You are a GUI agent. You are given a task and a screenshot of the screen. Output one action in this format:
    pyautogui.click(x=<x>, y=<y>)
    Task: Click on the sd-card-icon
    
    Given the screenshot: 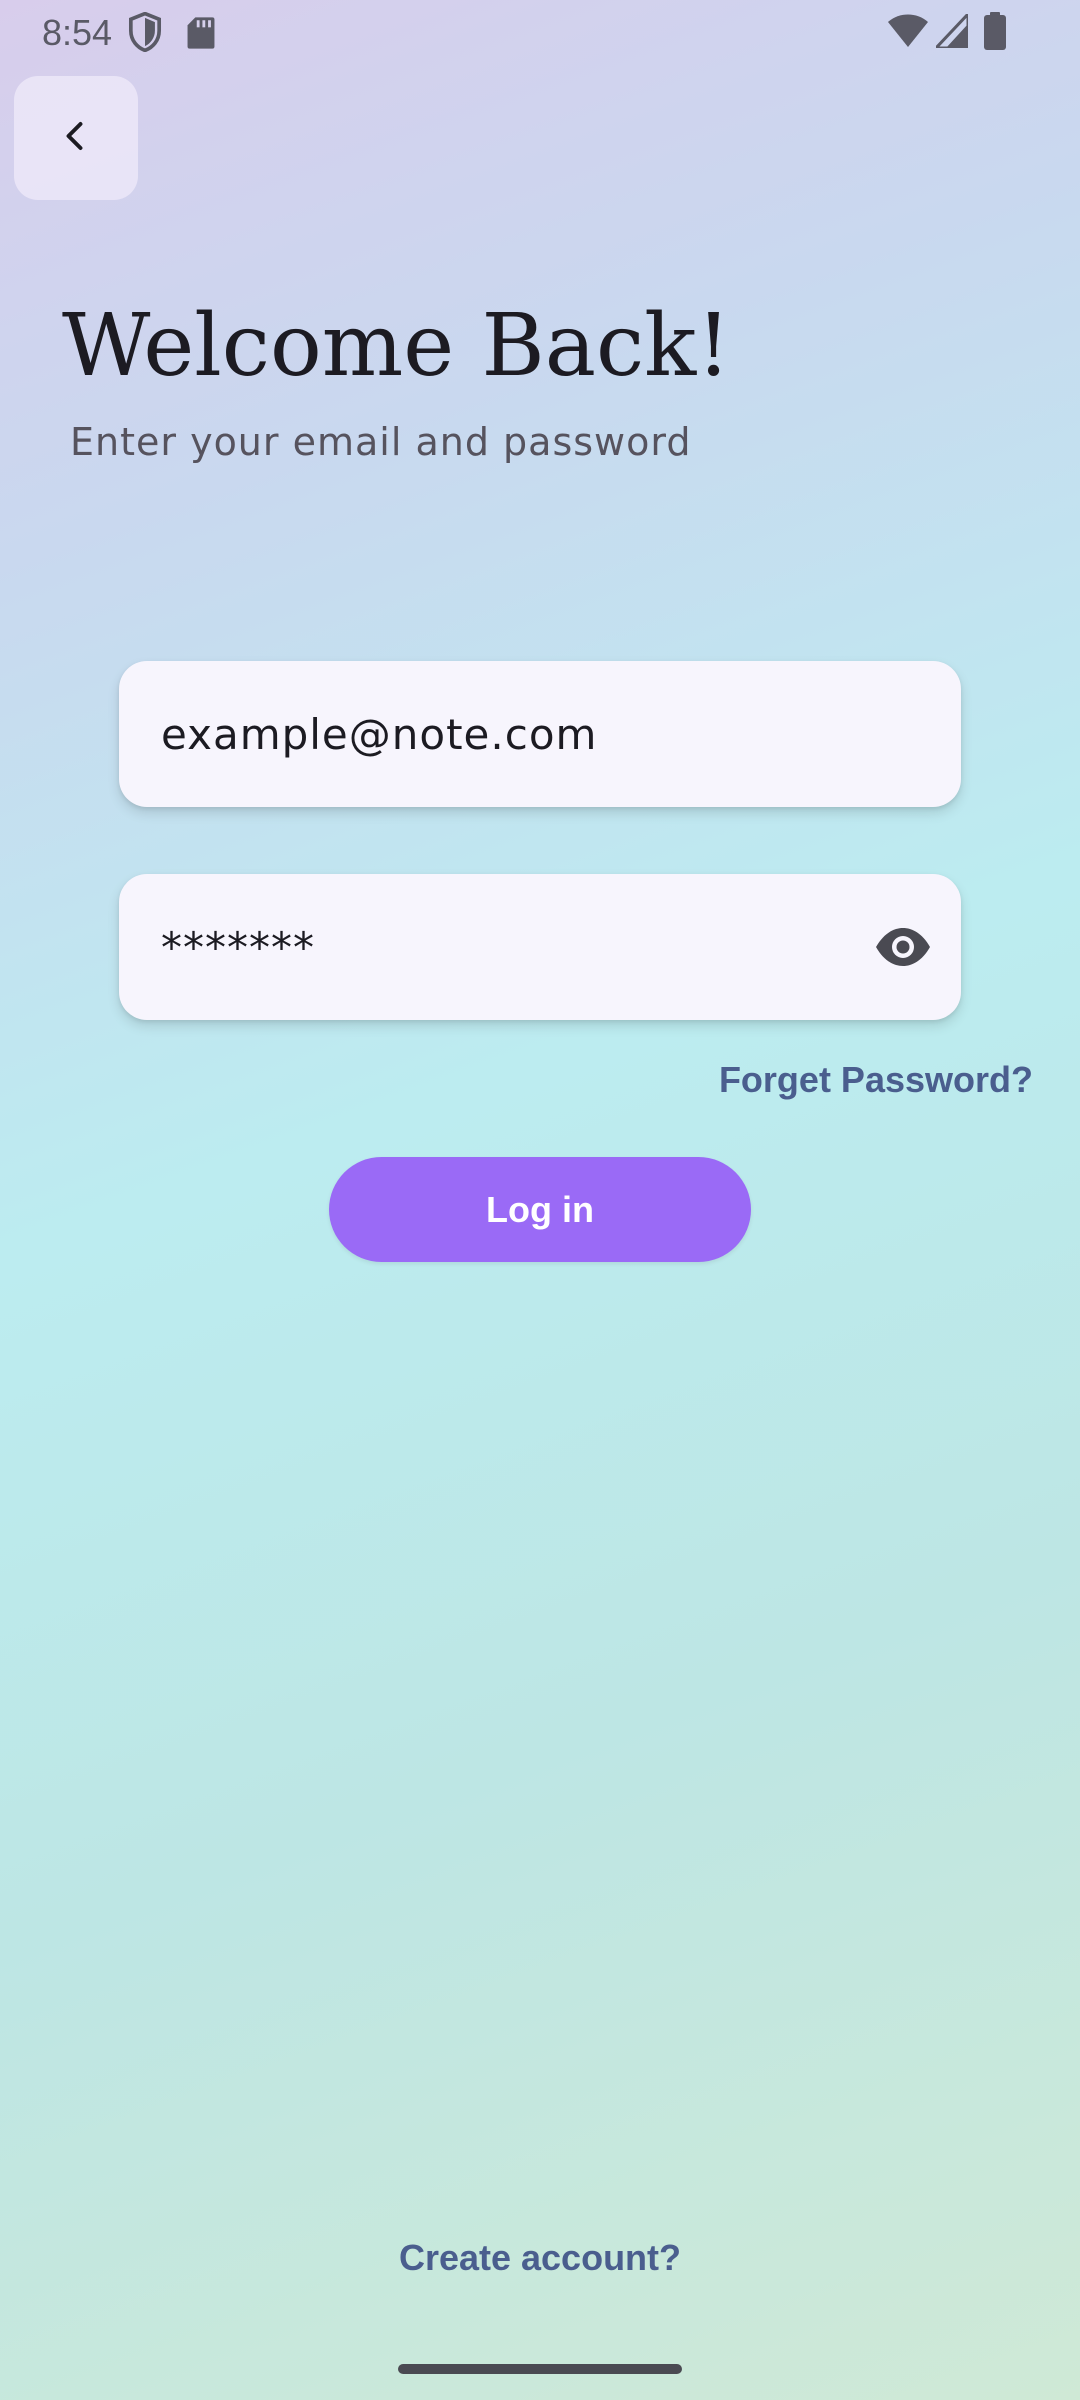 What is the action you would take?
    pyautogui.click(x=201, y=35)
    